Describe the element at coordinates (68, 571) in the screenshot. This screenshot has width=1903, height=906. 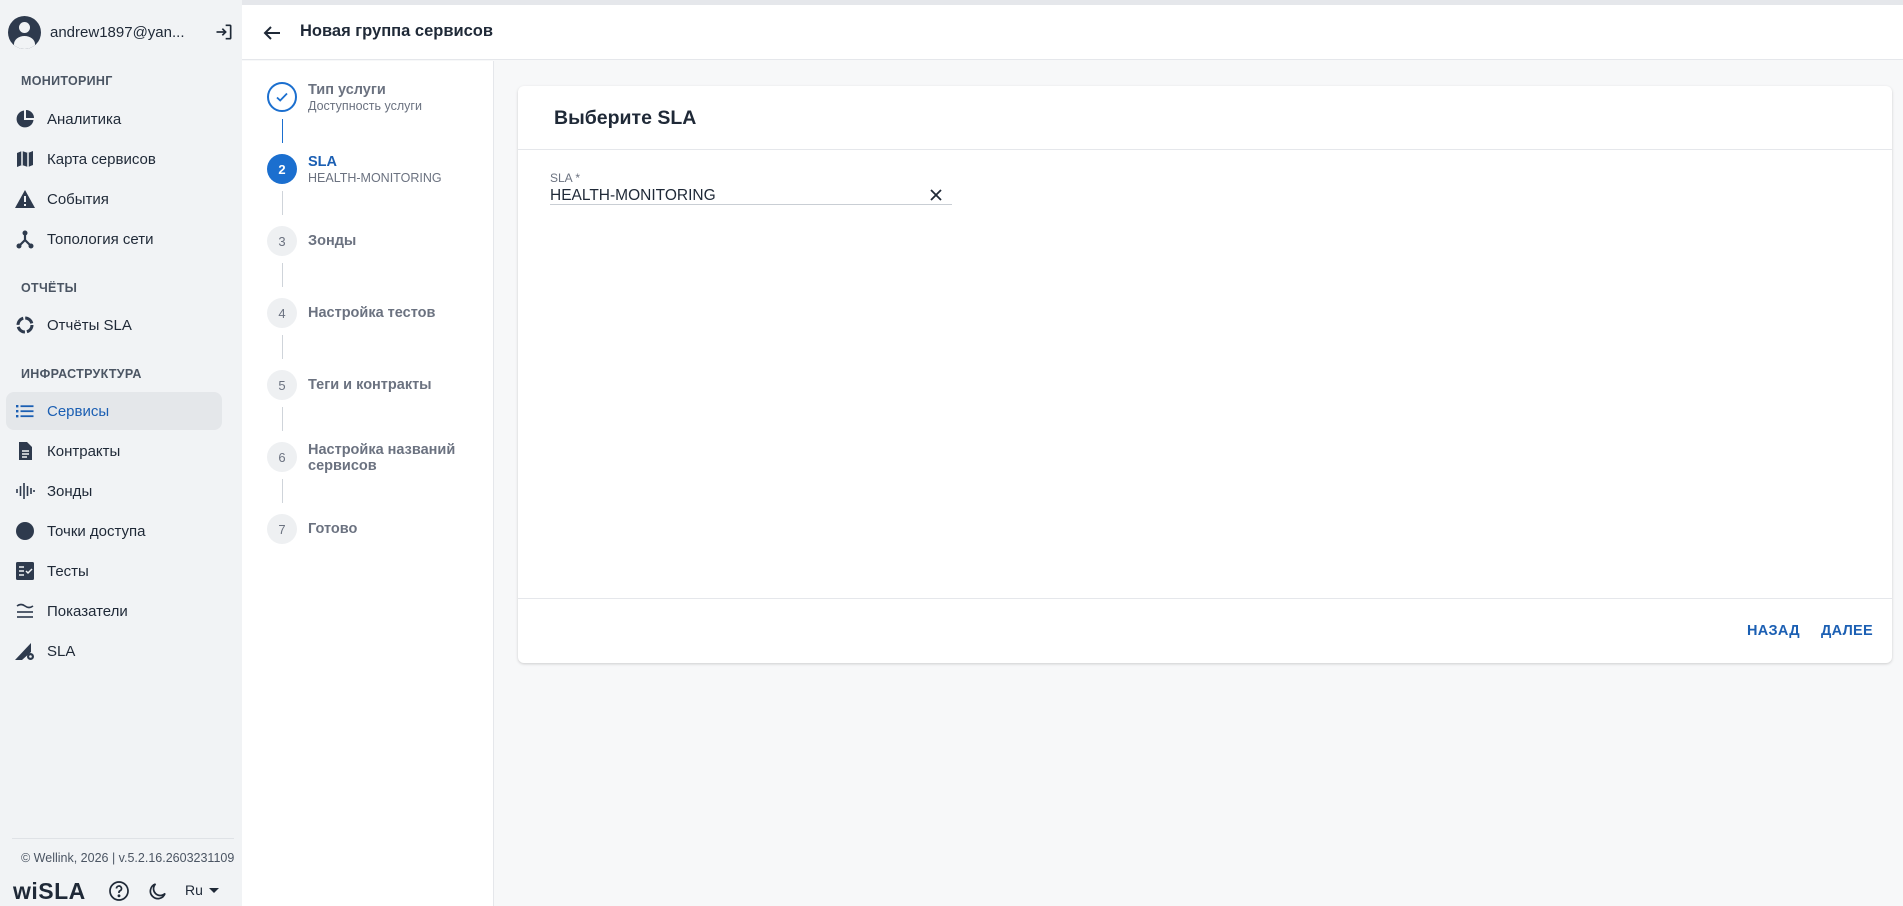
I see `sidebar-item-label: Тесты` at that location.